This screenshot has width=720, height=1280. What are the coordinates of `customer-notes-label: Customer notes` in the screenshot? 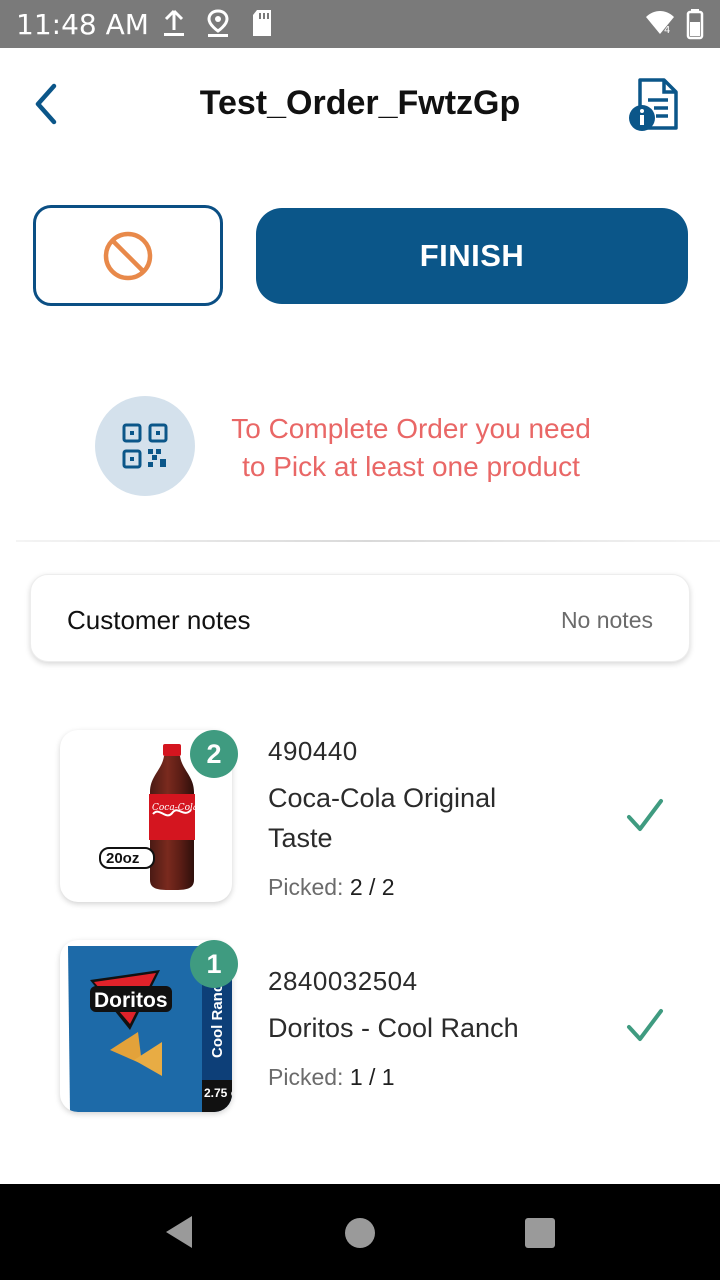 It's located at (159, 620).